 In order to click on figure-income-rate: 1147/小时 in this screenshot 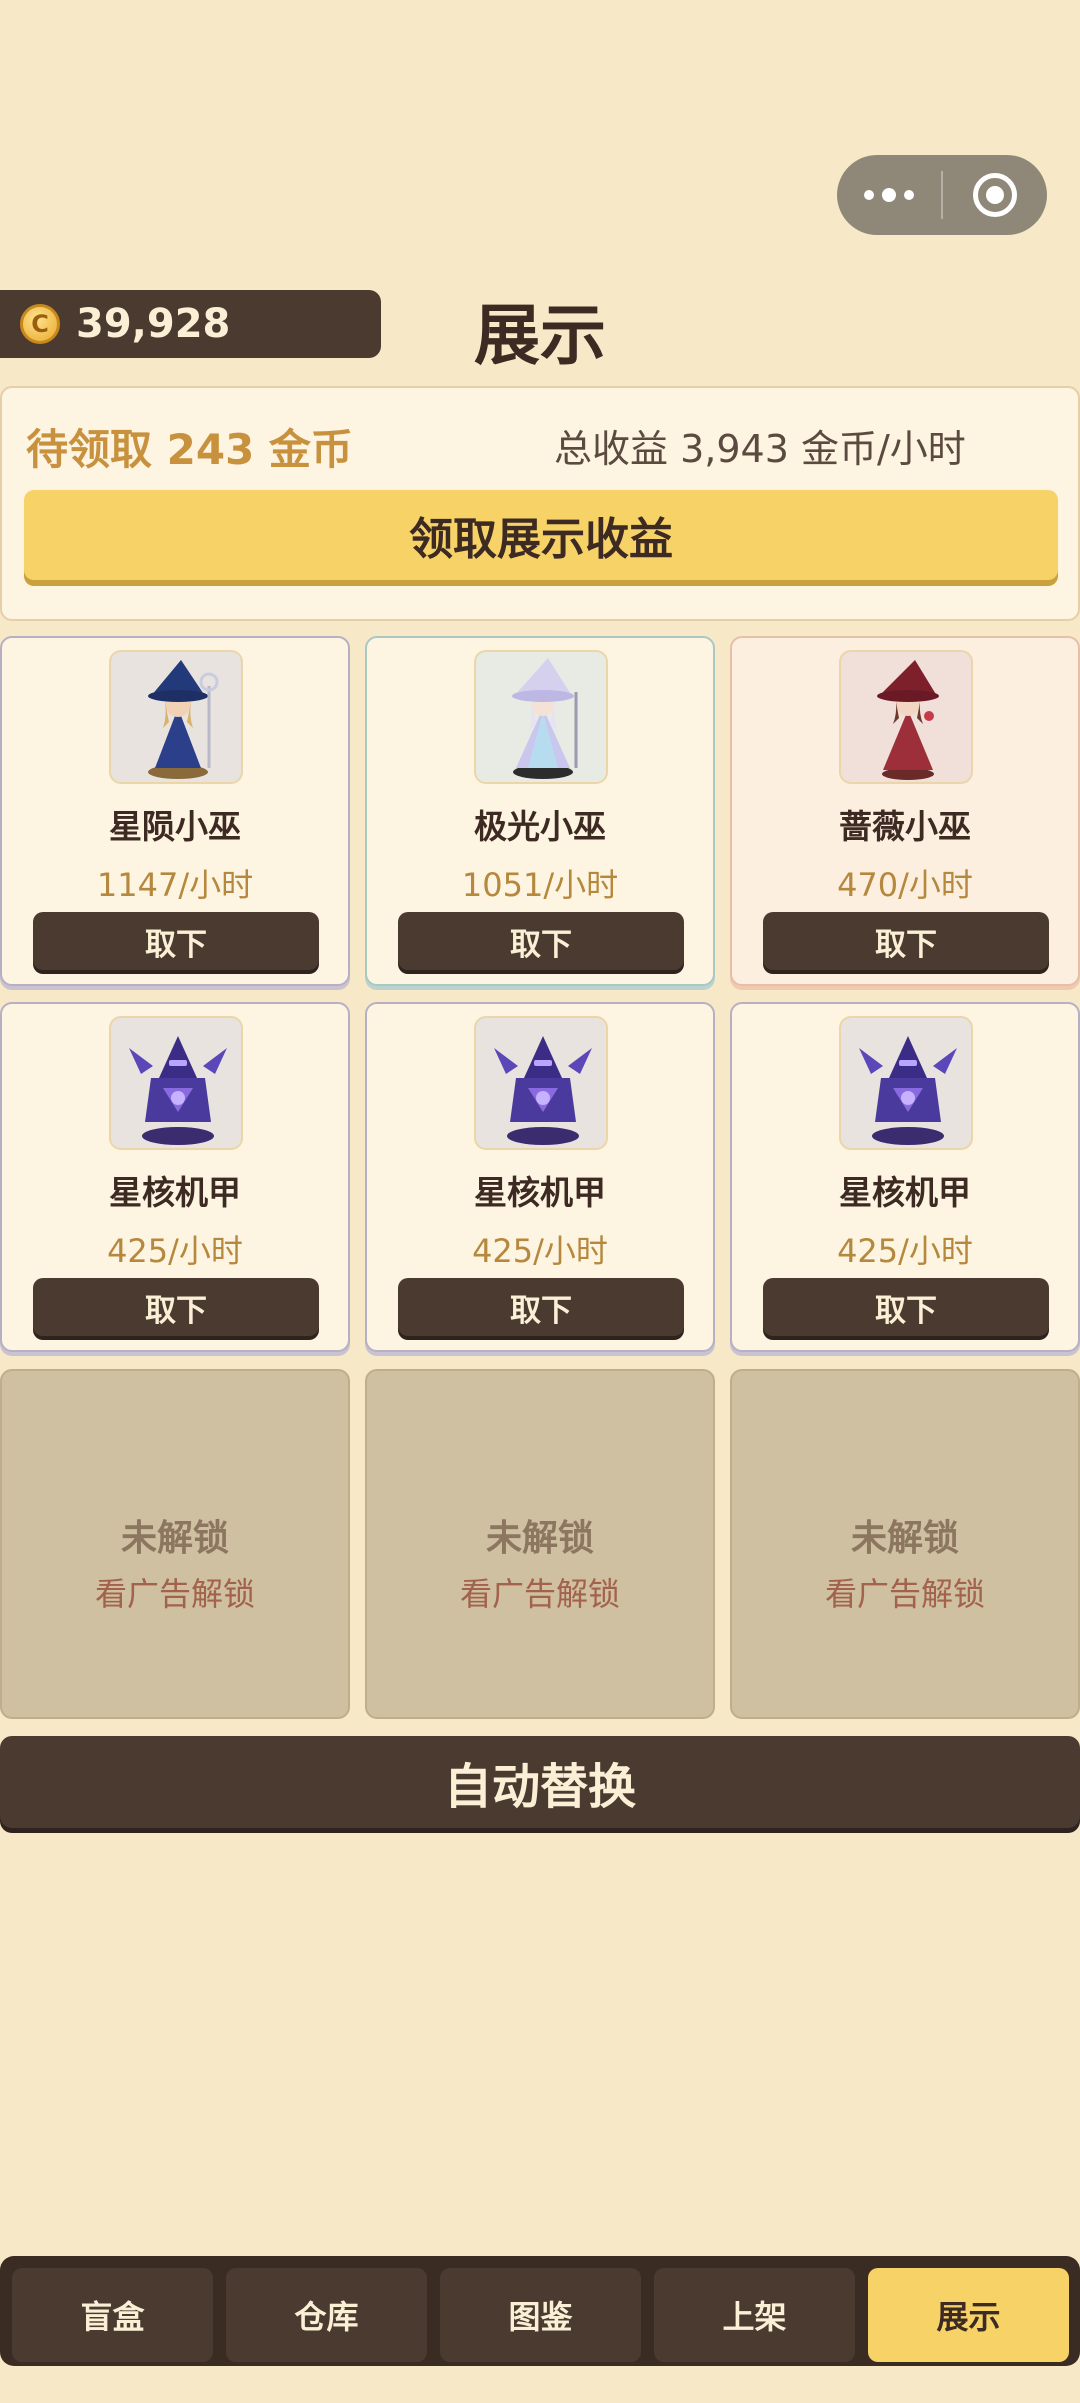, I will do `click(175, 885)`.